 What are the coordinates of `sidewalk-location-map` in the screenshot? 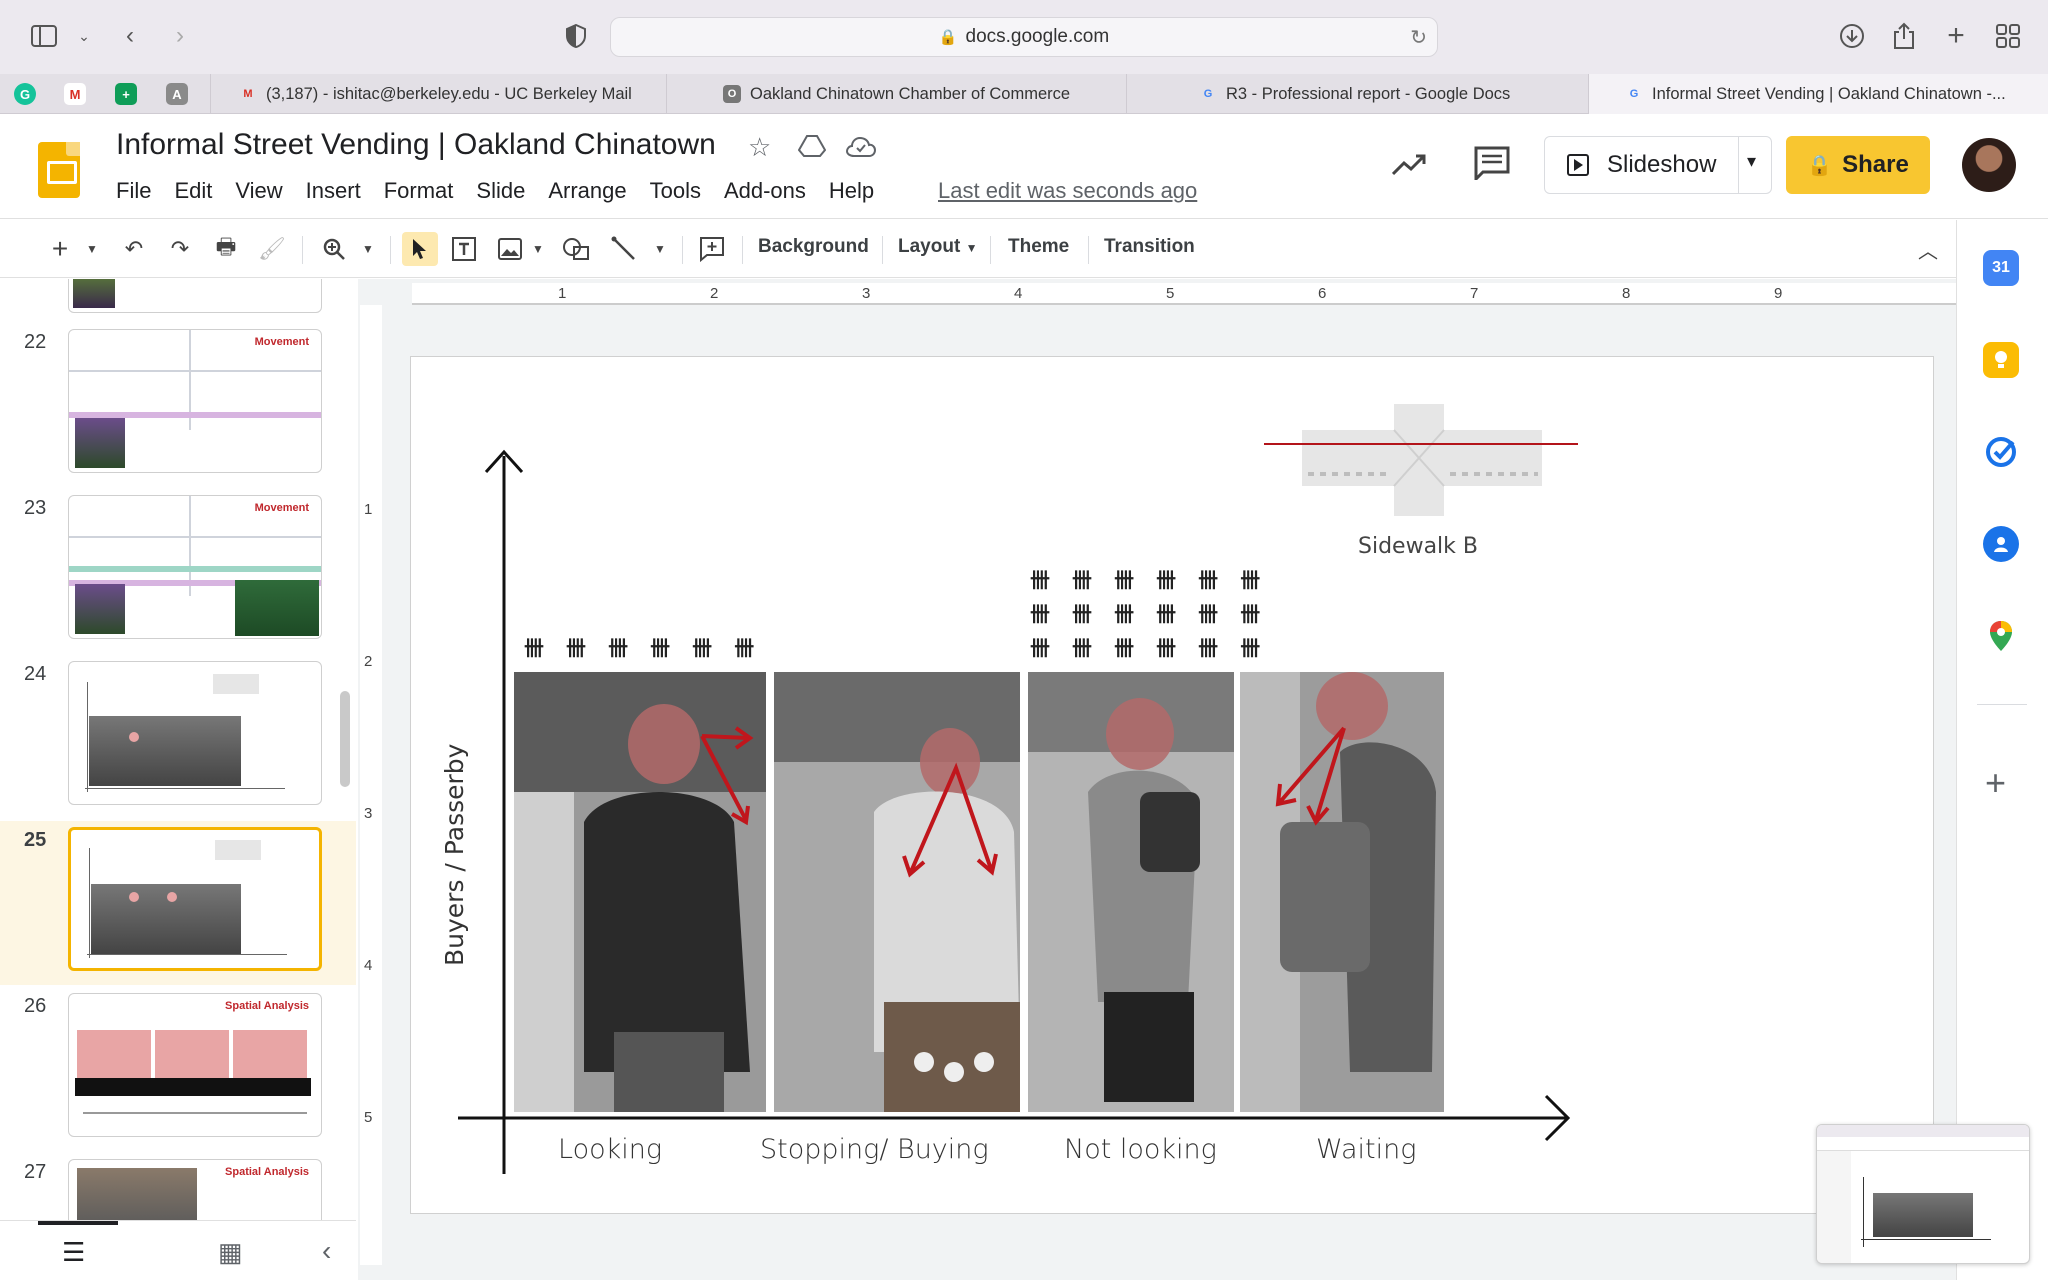 It's located at (1421, 460).